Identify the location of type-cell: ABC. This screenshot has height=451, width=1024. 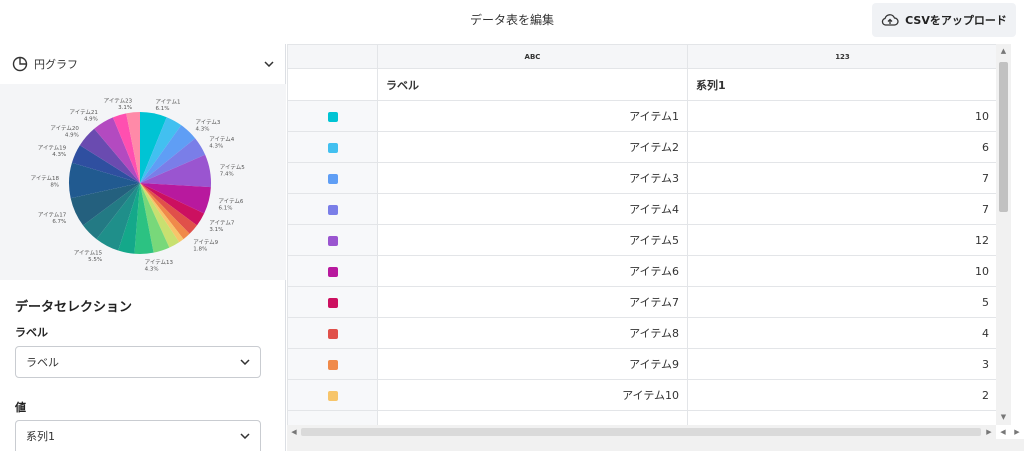
(532, 56).